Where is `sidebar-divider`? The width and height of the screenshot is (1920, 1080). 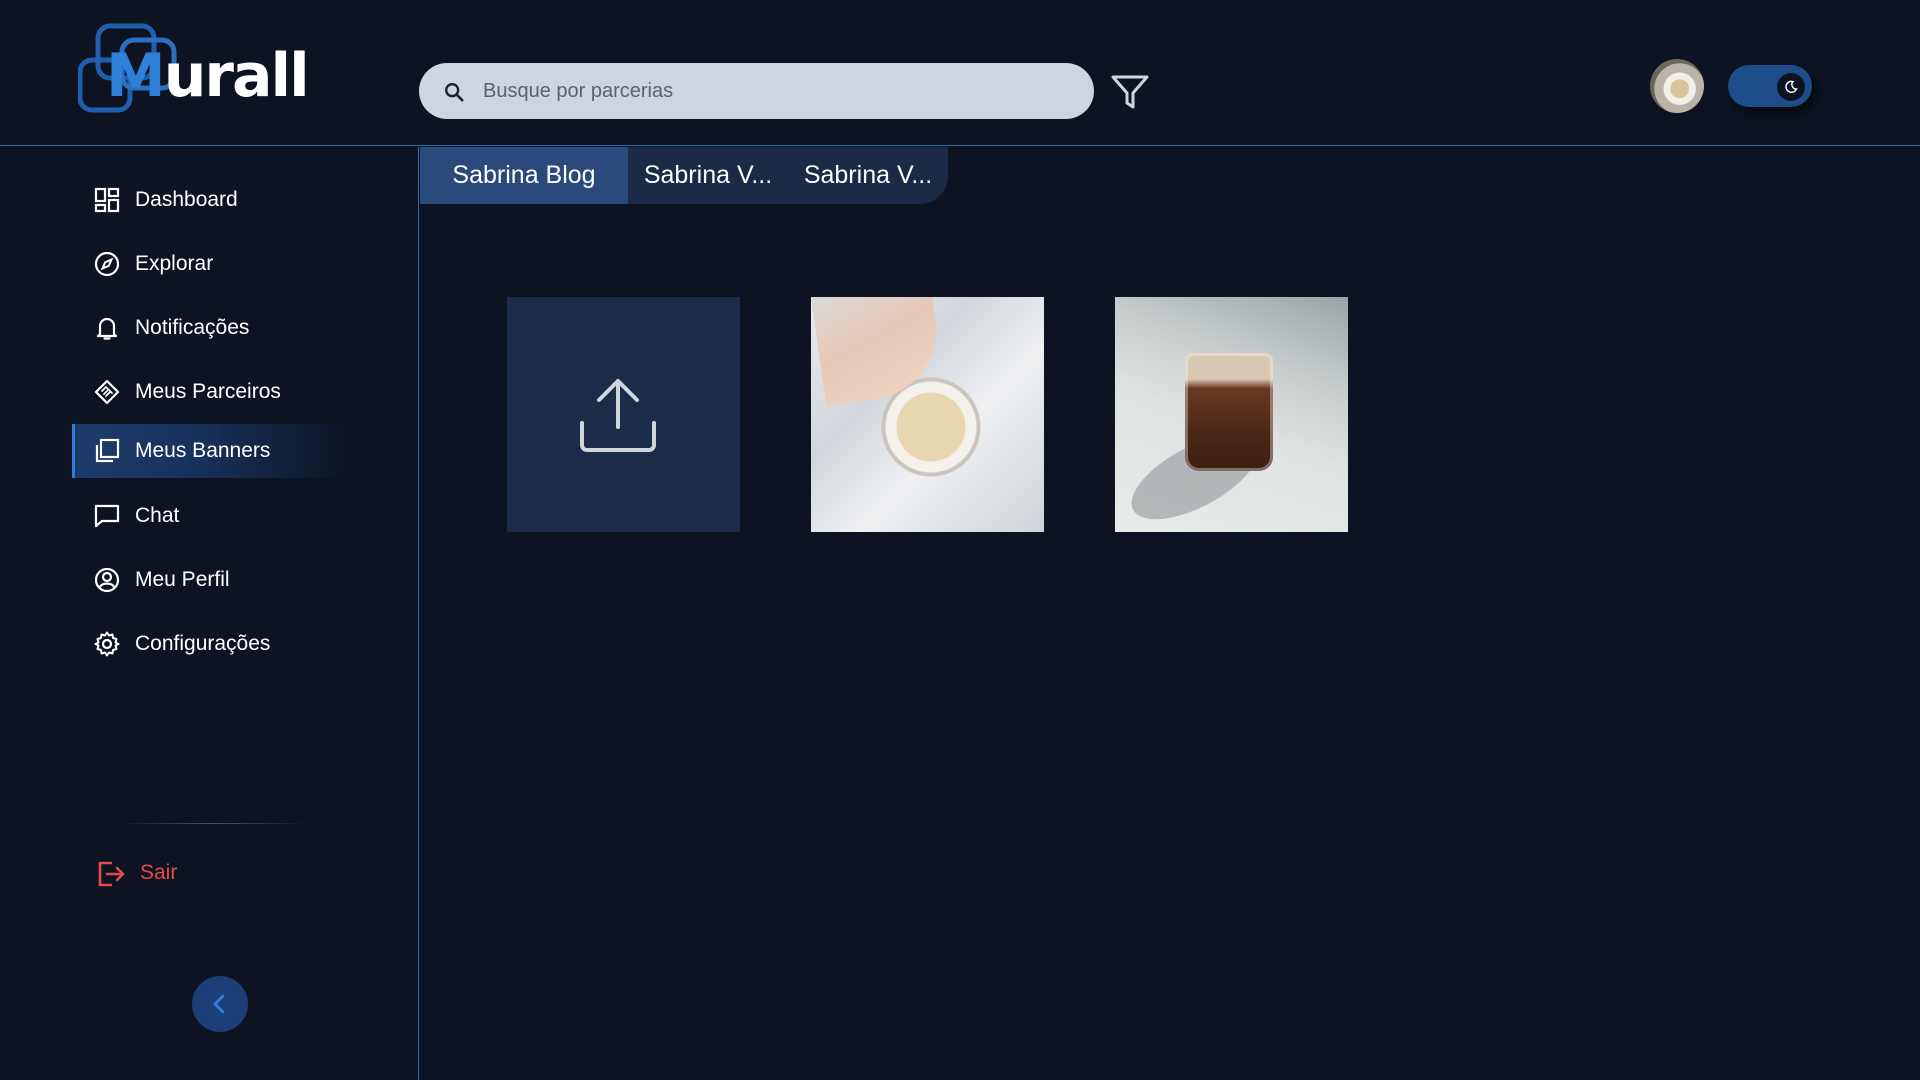 sidebar-divider is located at coordinates (213, 823).